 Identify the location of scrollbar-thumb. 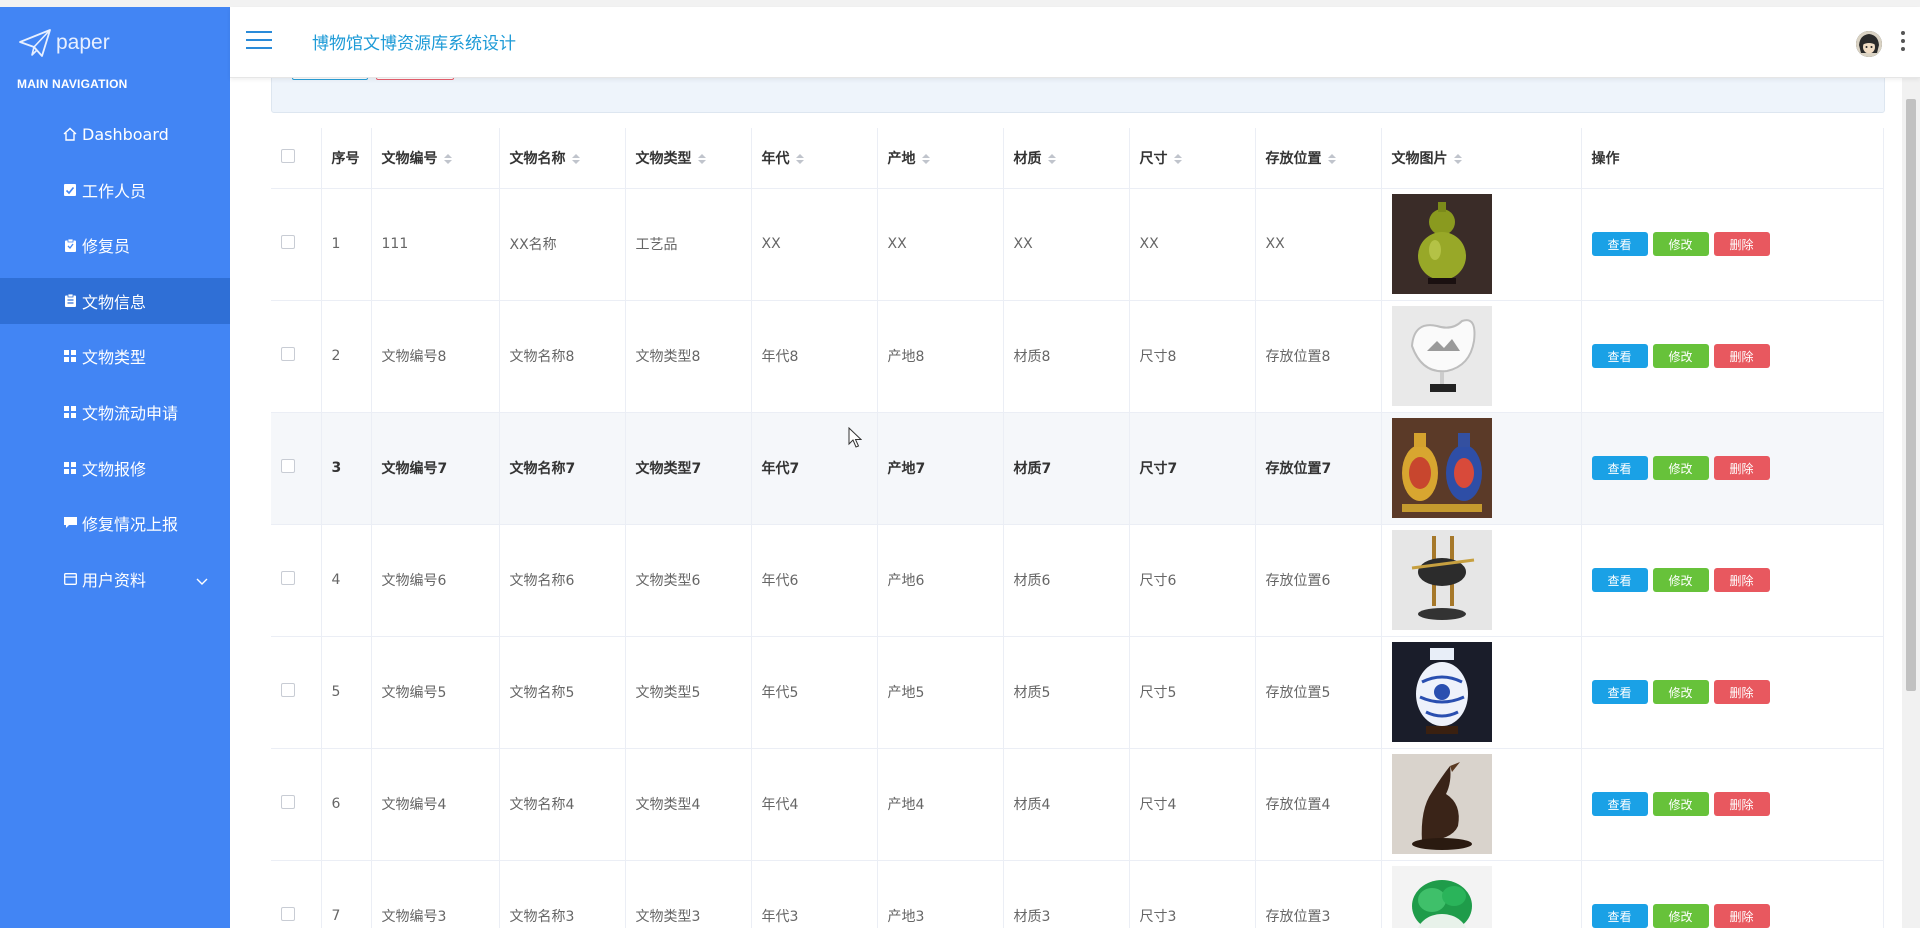
(1911, 395).